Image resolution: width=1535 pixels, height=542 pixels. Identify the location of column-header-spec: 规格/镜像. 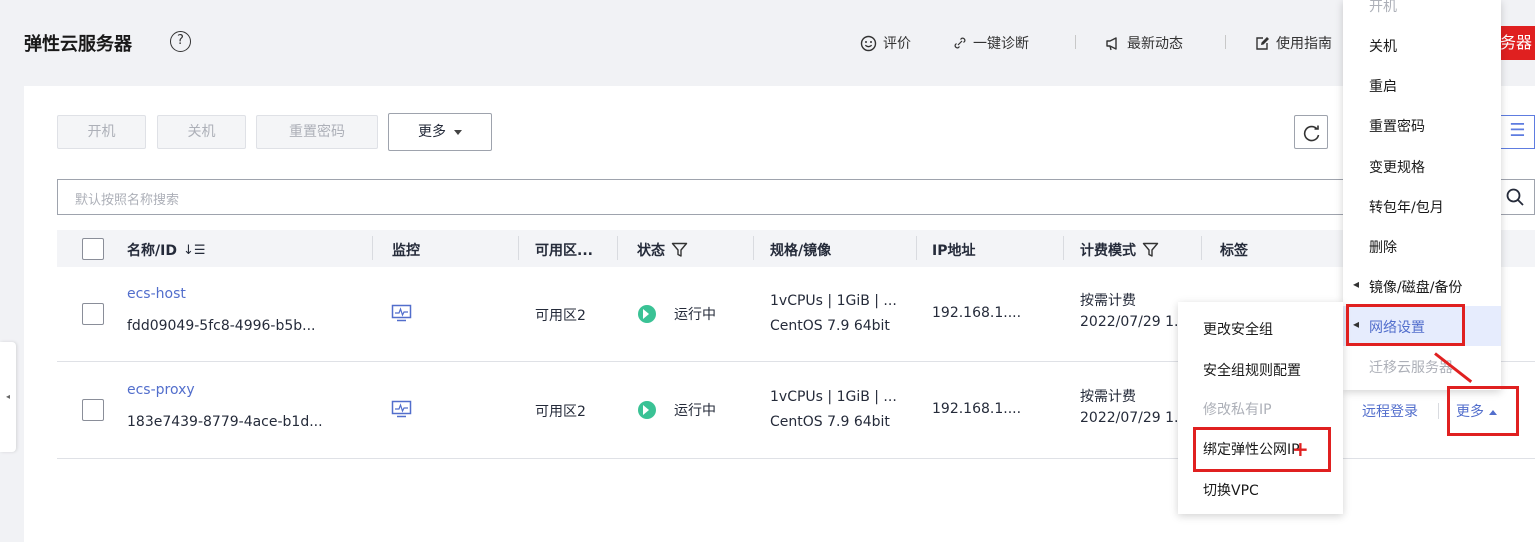
(800, 250).